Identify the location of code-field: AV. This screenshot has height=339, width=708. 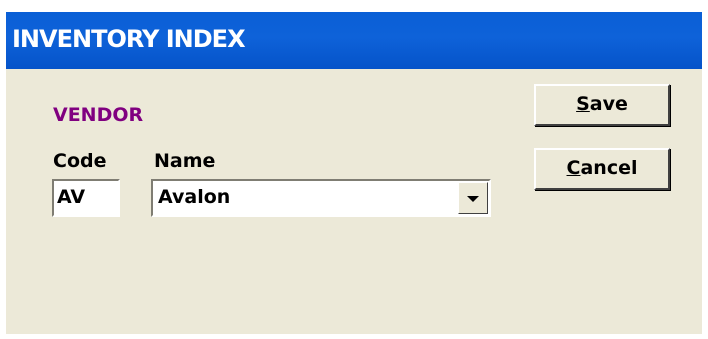
(86, 198).